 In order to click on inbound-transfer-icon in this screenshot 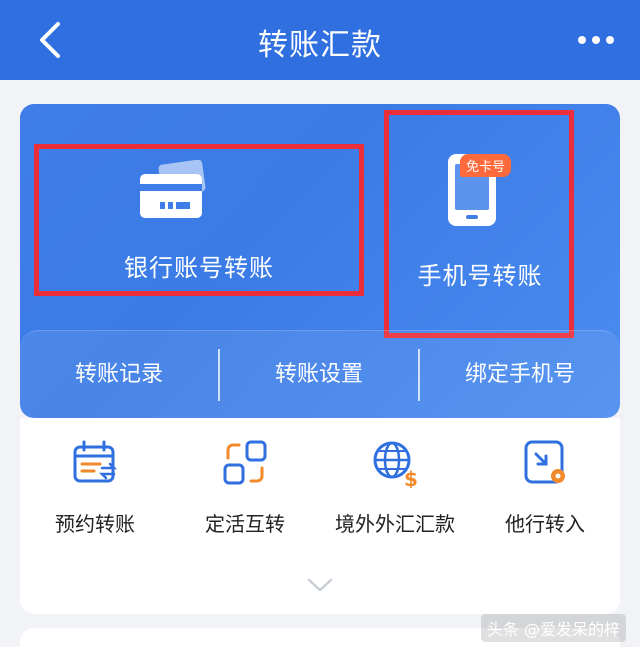, I will do `click(544, 462)`.